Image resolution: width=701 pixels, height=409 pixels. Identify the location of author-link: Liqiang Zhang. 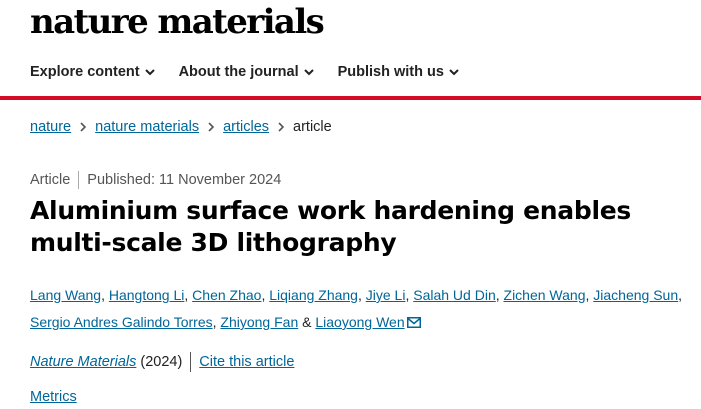
(313, 295).